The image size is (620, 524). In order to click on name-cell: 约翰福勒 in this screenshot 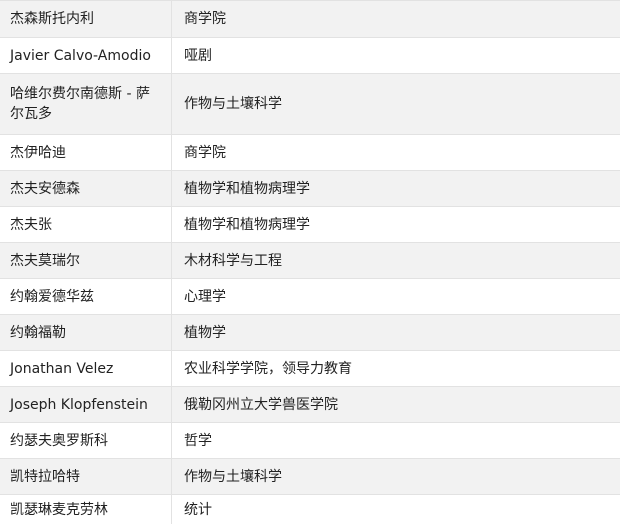, I will do `click(86, 332)`.